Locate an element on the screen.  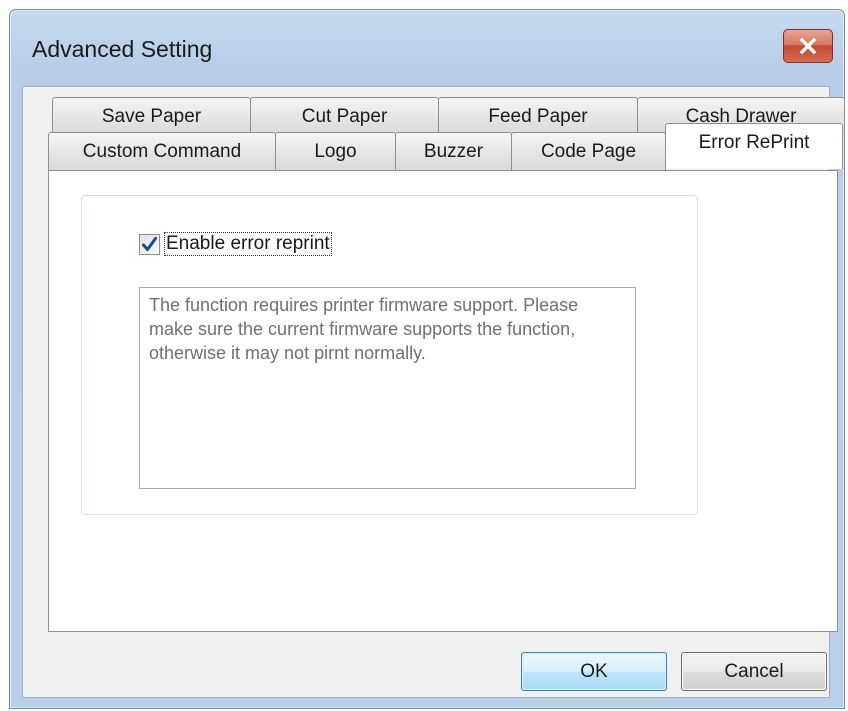
enable-error-reprint-checkbox is located at coordinates (149, 244).